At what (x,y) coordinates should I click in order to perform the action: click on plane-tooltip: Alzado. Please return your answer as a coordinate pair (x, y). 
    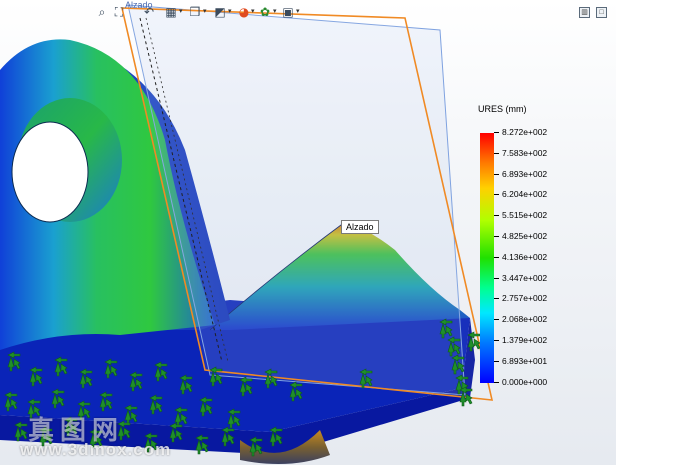
    Looking at the image, I should click on (360, 227).